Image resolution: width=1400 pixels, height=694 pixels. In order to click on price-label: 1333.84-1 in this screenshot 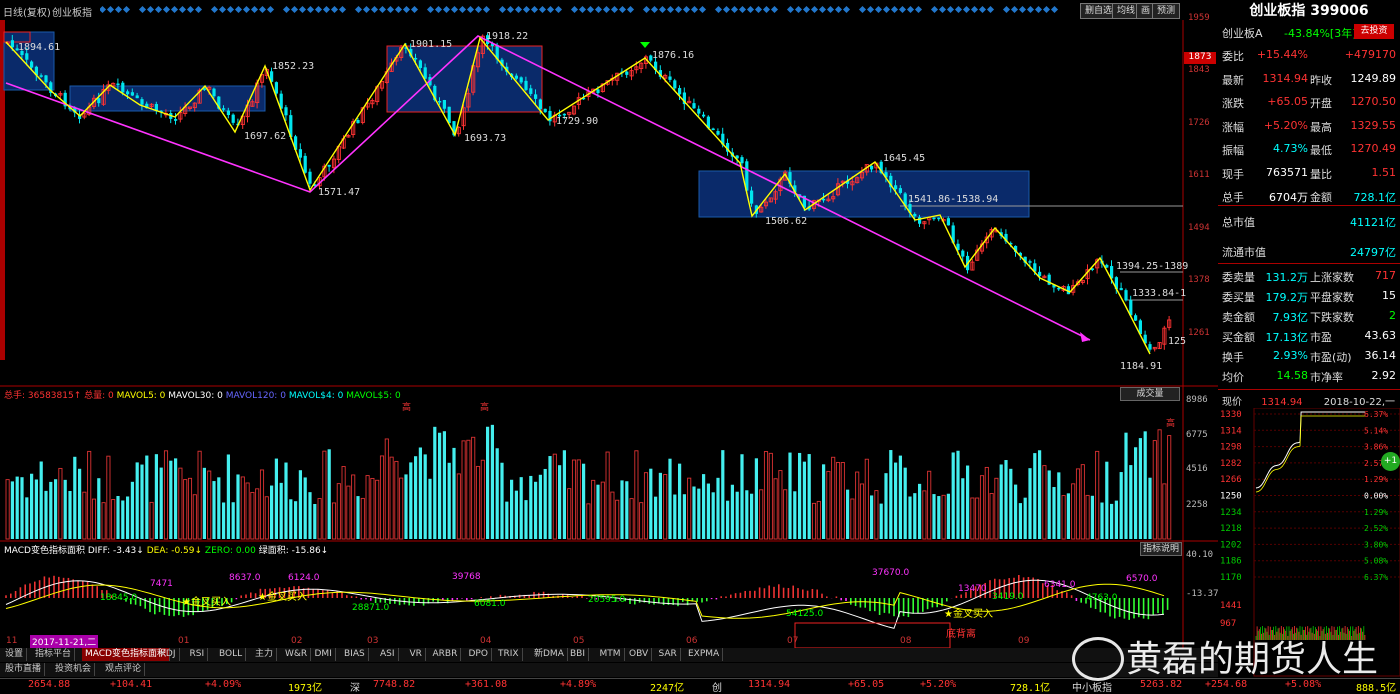, I will do `click(1159, 293)`.